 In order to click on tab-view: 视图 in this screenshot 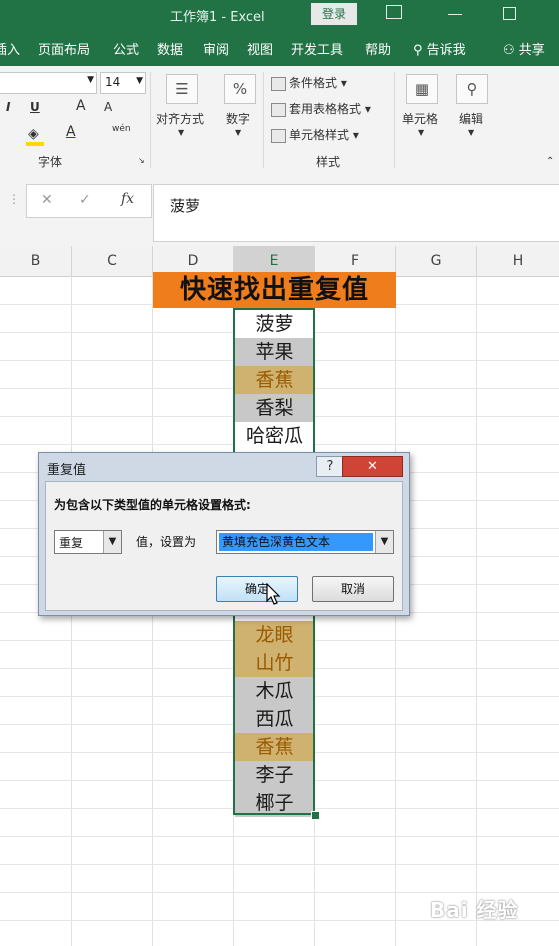, I will do `click(260, 48)`.